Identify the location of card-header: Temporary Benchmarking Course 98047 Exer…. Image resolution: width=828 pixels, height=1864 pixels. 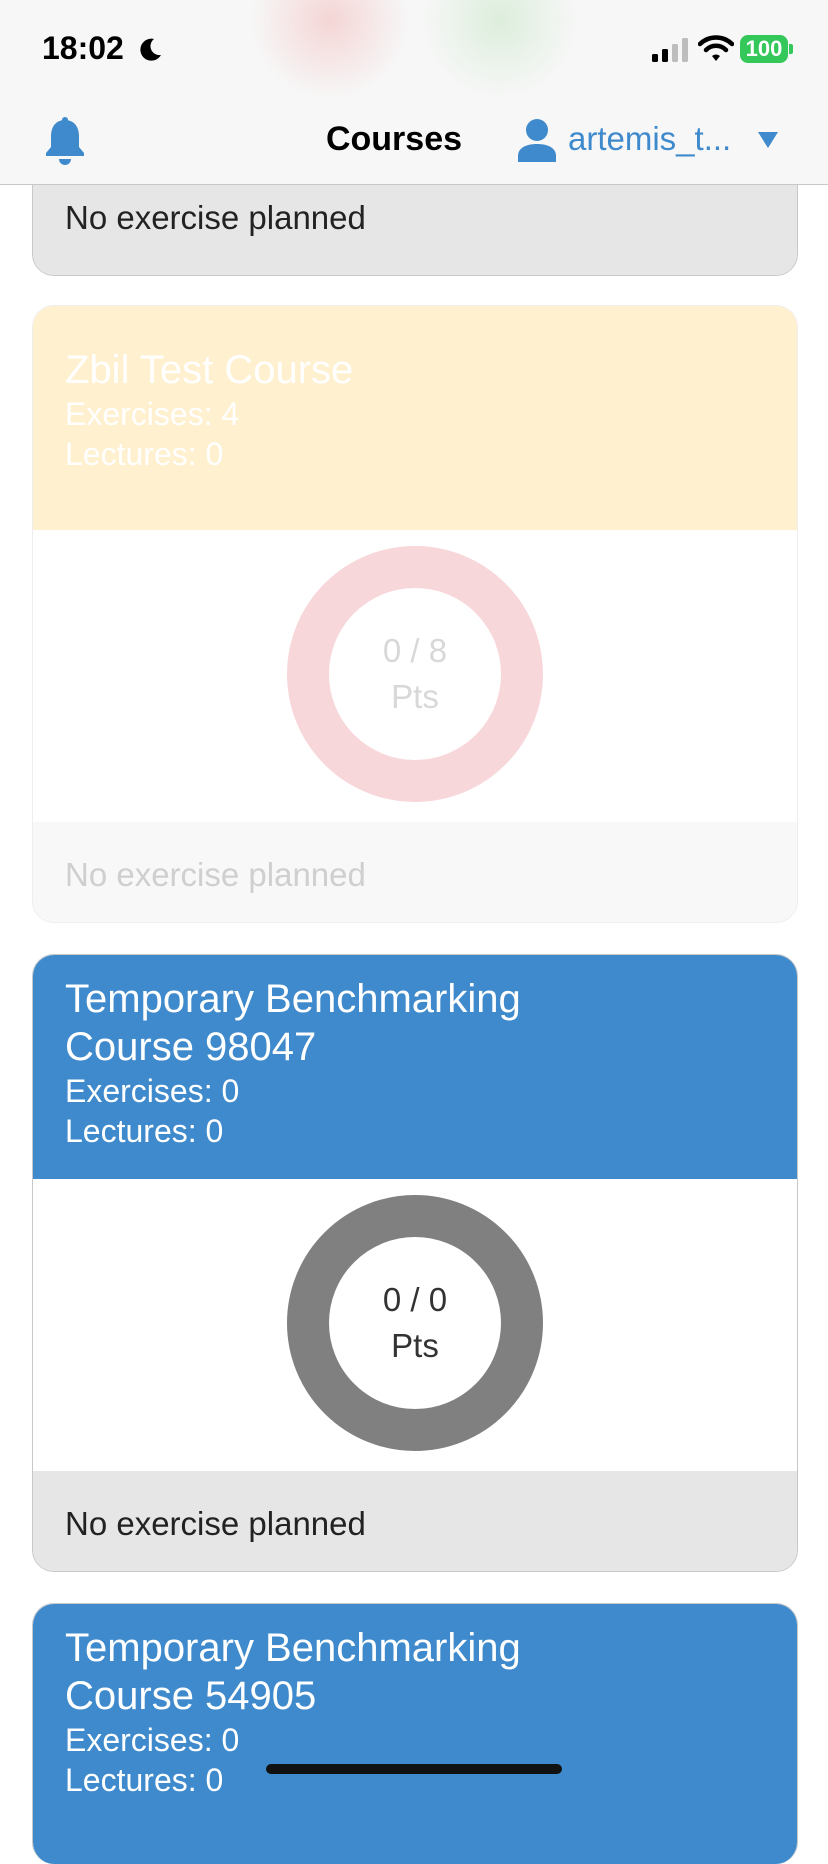
(415, 1067).